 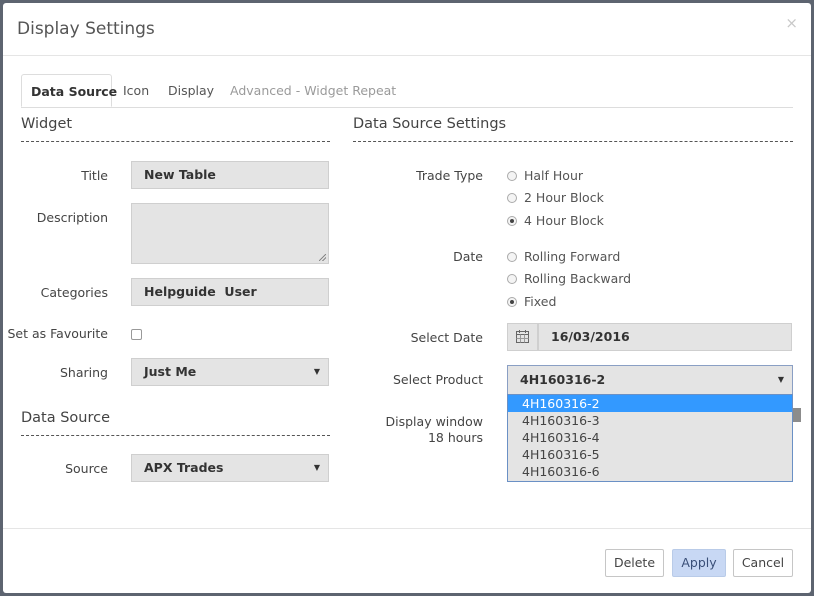 I want to click on cancel-button: Cancel, so click(x=763, y=563).